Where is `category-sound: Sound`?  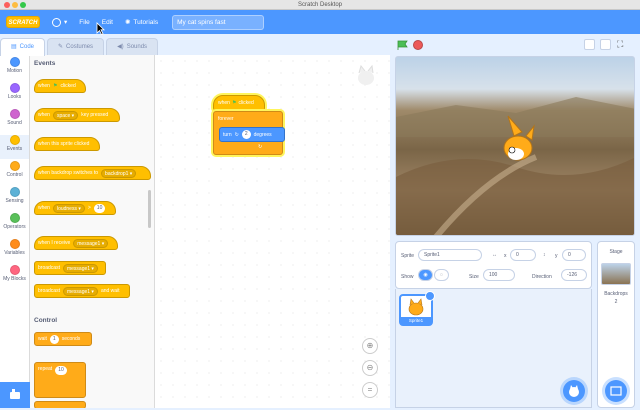 category-sound: Sound is located at coordinates (14, 121).